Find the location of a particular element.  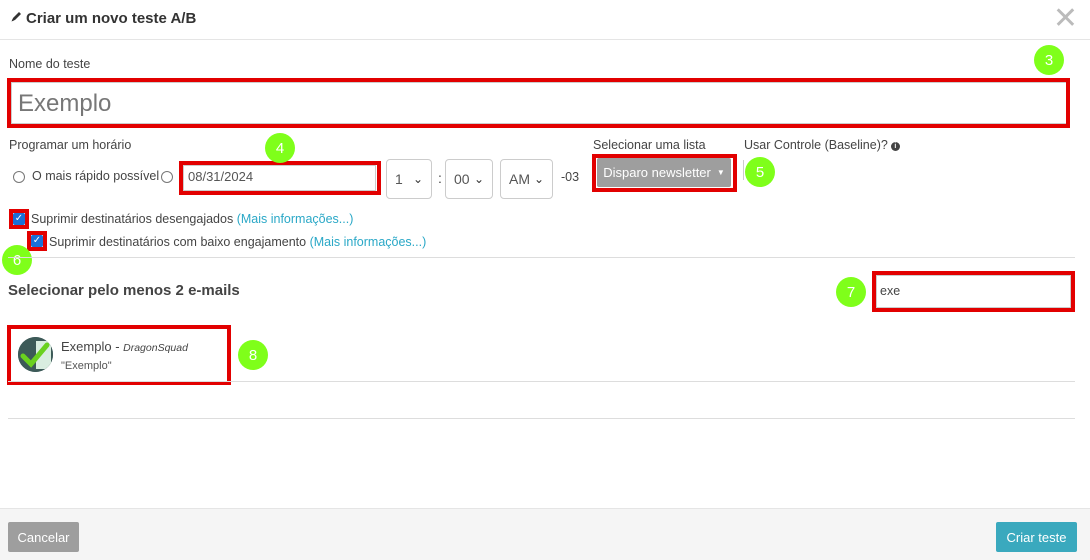

more-info-link-2: (Mais informações...) is located at coordinates (368, 242).